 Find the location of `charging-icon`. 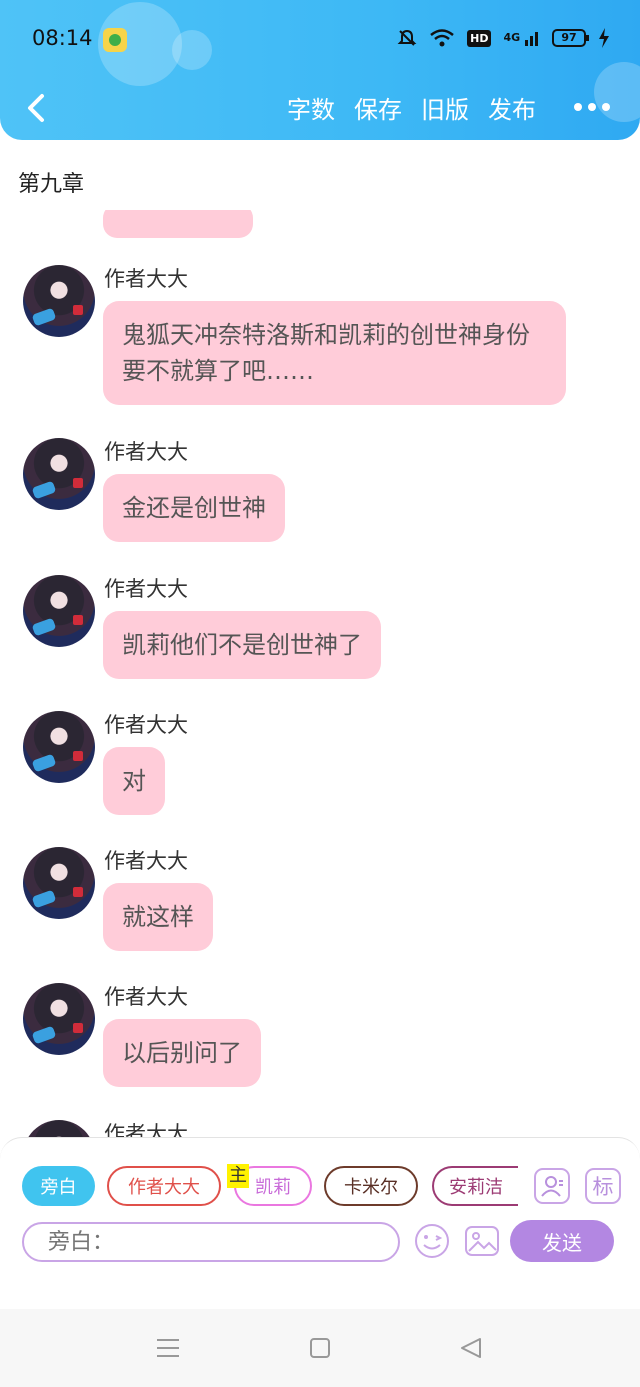

charging-icon is located at coordinates (604, 38).